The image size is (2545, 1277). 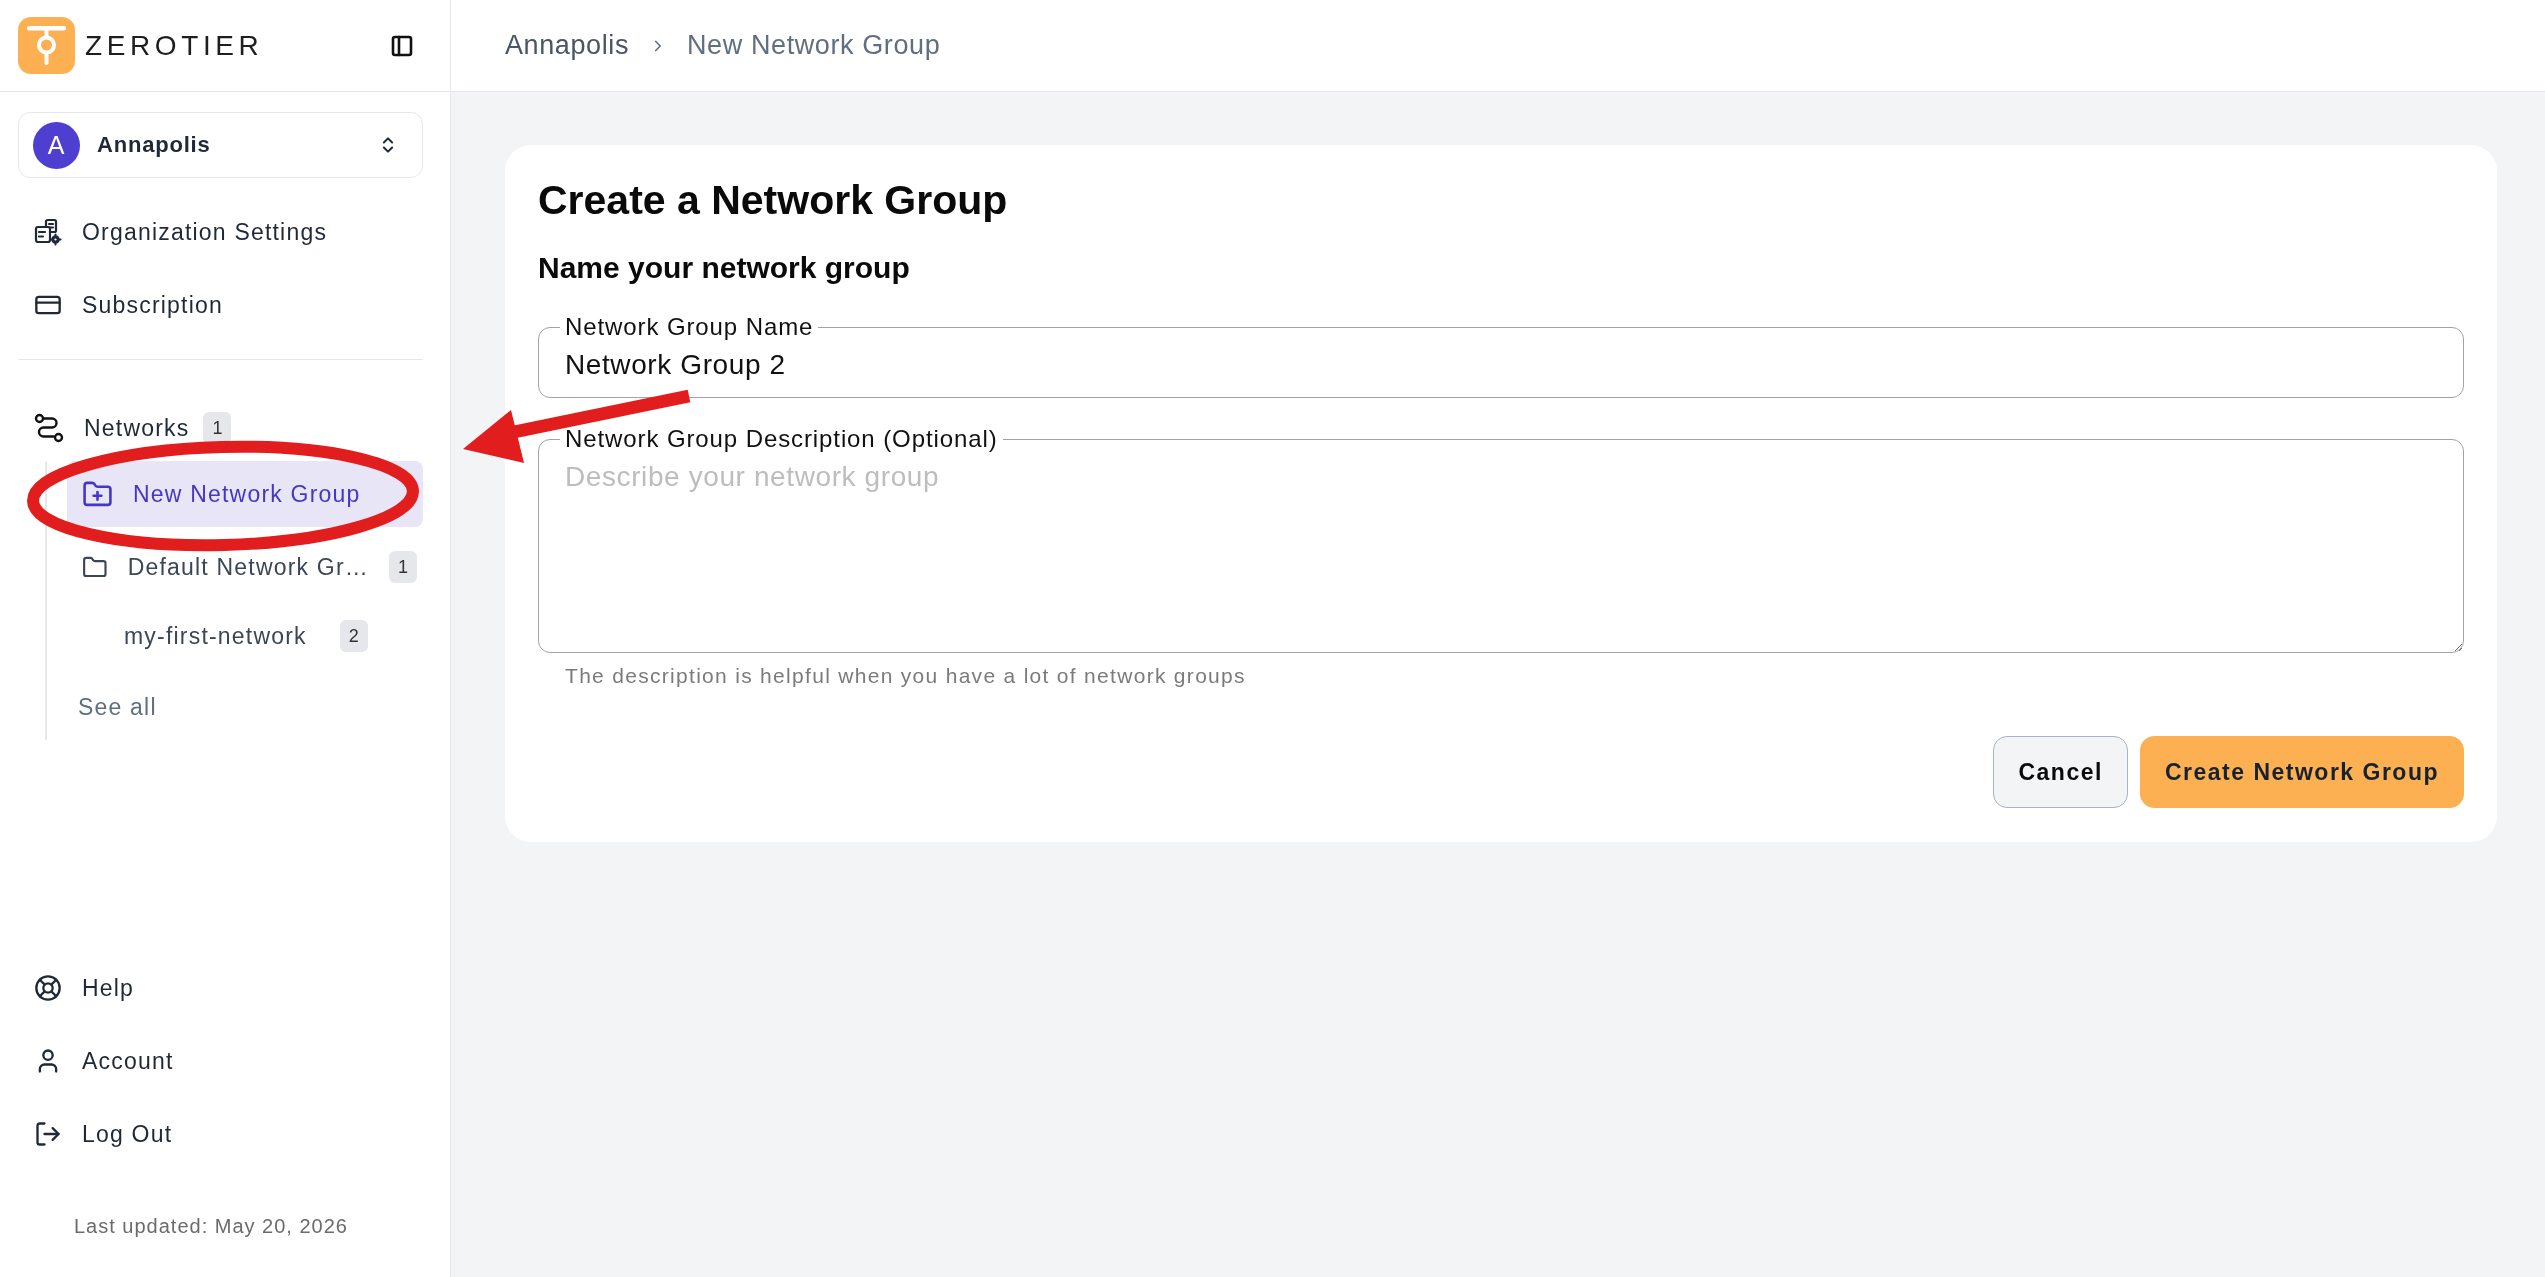 What do you see at coordinates (245, 494) in the screenshot?
I see `network-group-item: New Network Group` at bounding box center [245, 494].